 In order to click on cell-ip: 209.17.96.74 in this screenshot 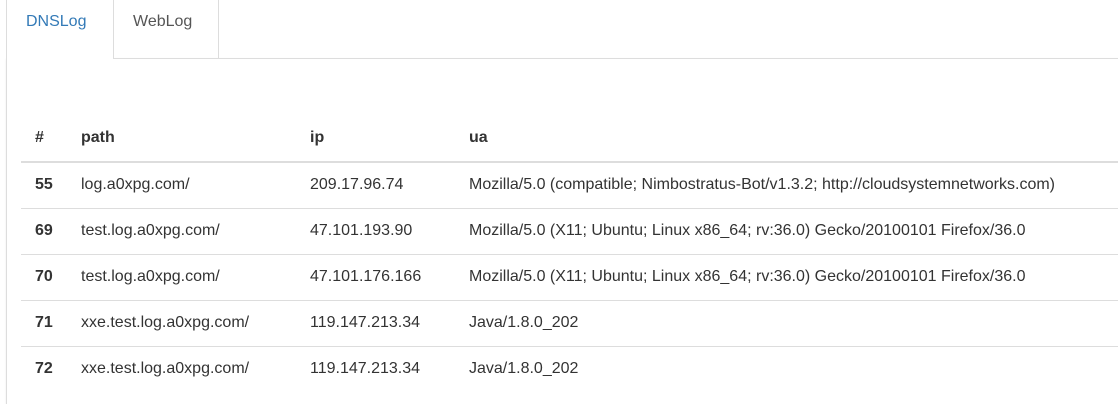, I will do `click(357, 185)`.